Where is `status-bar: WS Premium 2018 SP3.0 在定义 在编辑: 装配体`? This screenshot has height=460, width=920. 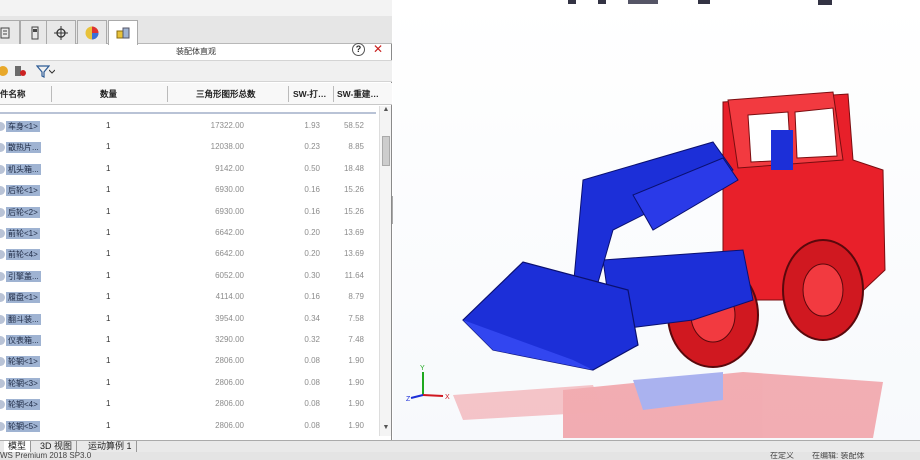 status-bar: WS Premium 2018 SP3.0 在定义 在编辑: 装配体 is located at coordinates (460, 456).